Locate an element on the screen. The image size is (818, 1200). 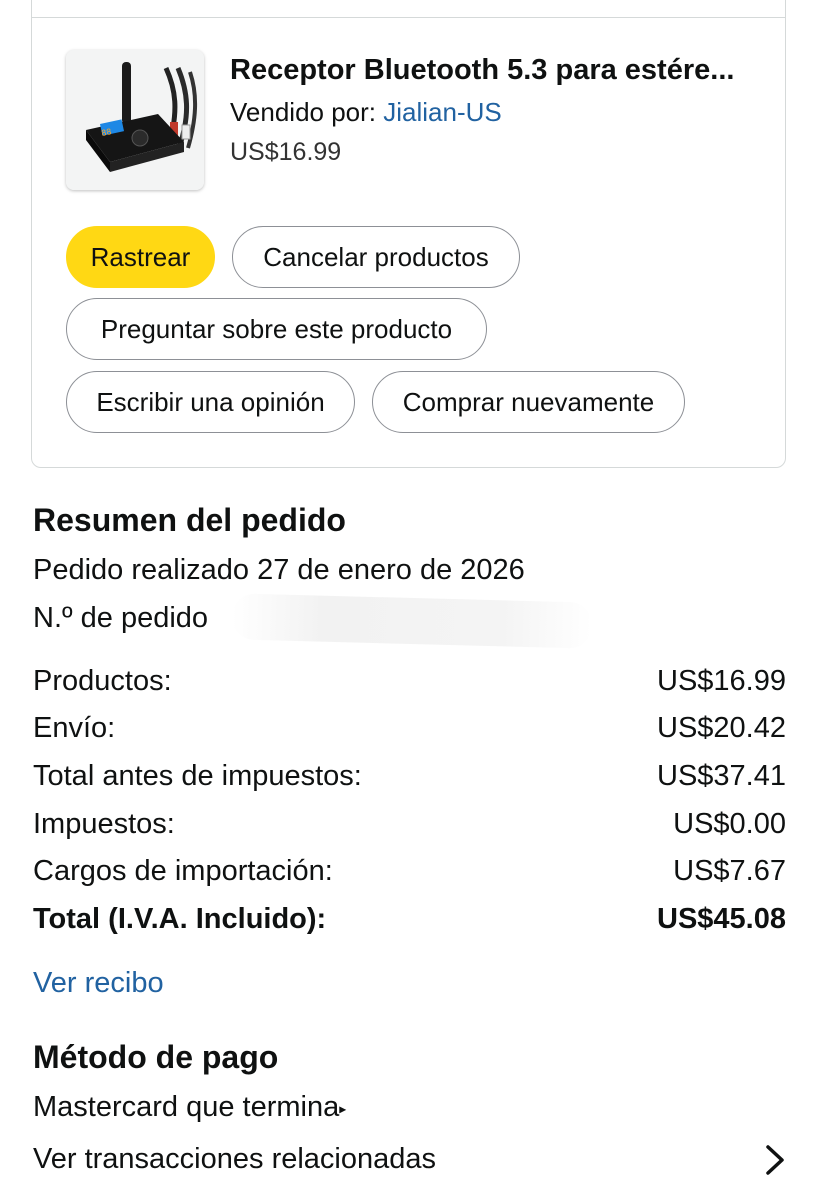
summary-row-products: Productos: US$16.99 is located at coordinates (409, 681).